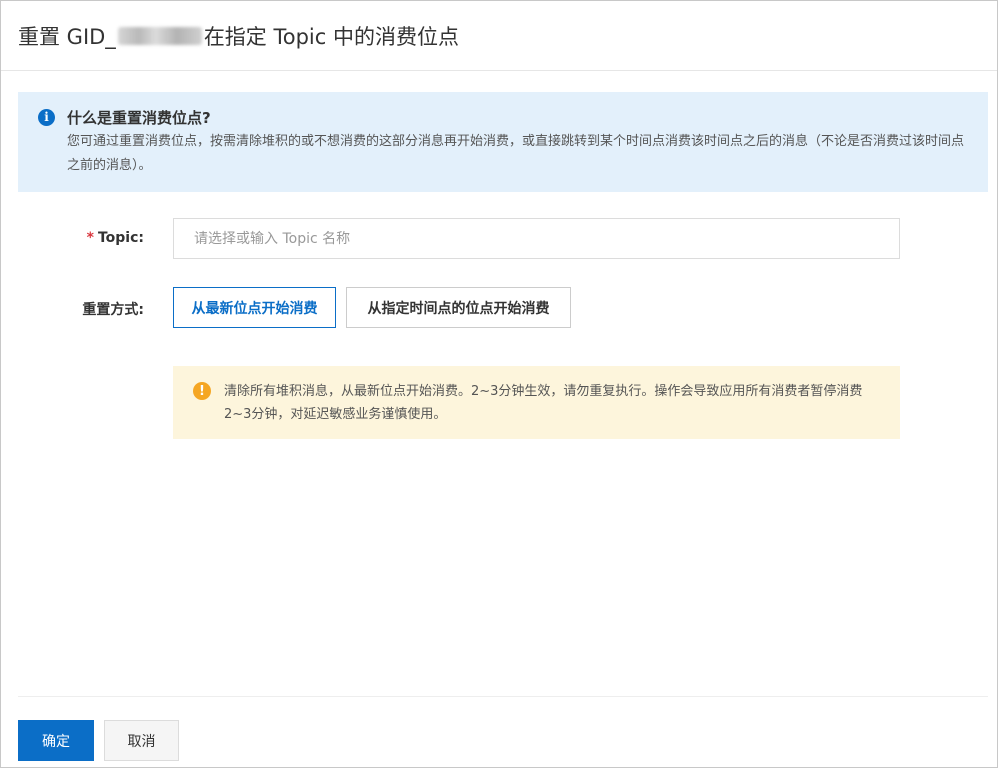 The image size is (998, 768). Describe the element at coordinates (120, 238) in the screenshot. I see `topic-label-text: Topic:` at that location.